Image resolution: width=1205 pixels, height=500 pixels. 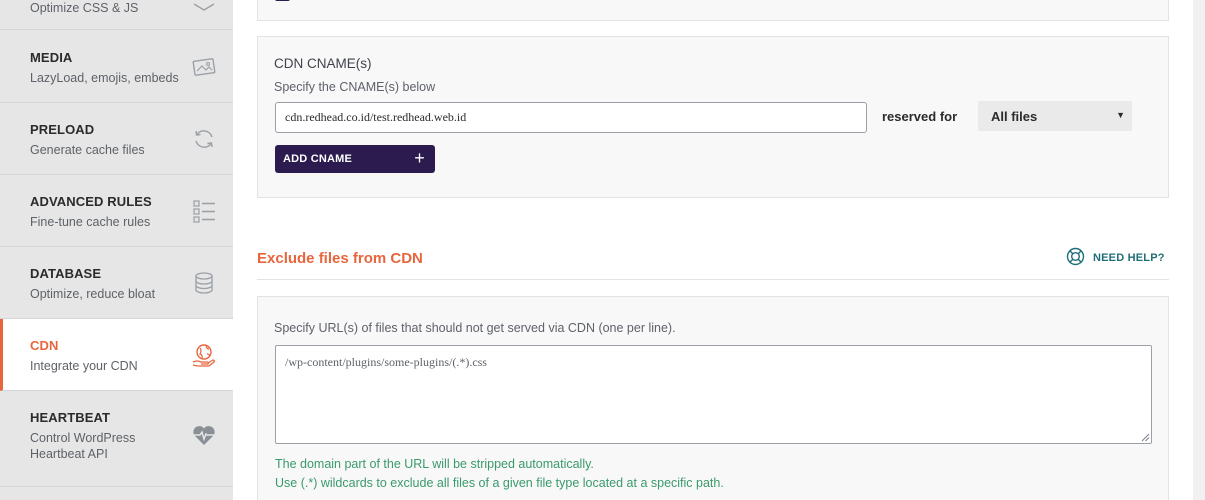 What do you see at coordinates (116, 67) in the screenshot?
I see `sidebar-item-media: MEDIA LazyLoad, emojis, embeds` at bounding box center [116, 67].